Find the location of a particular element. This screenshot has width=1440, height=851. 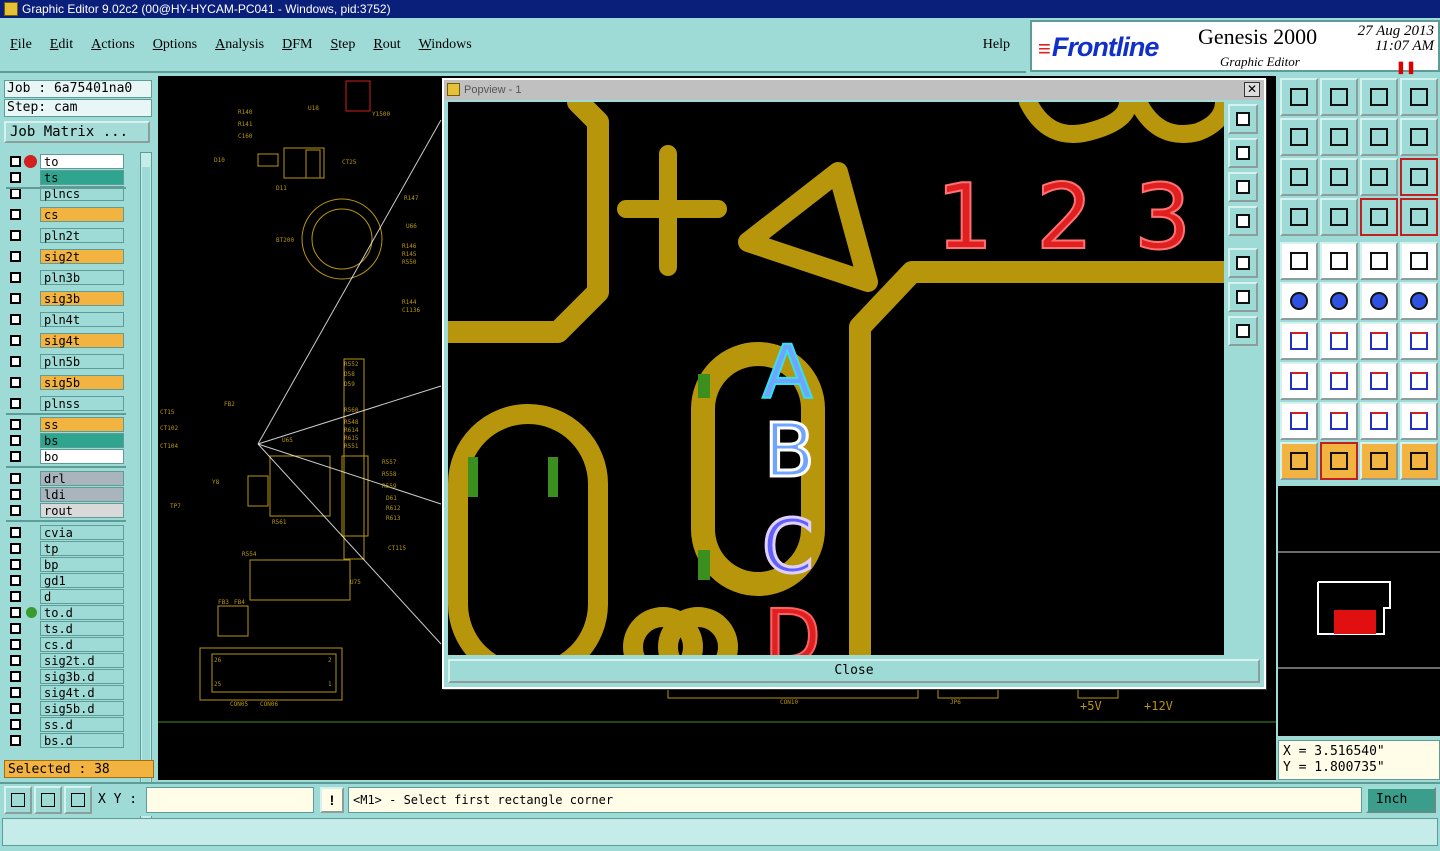

attach-tool-button is located at coordinates (1299, 381).